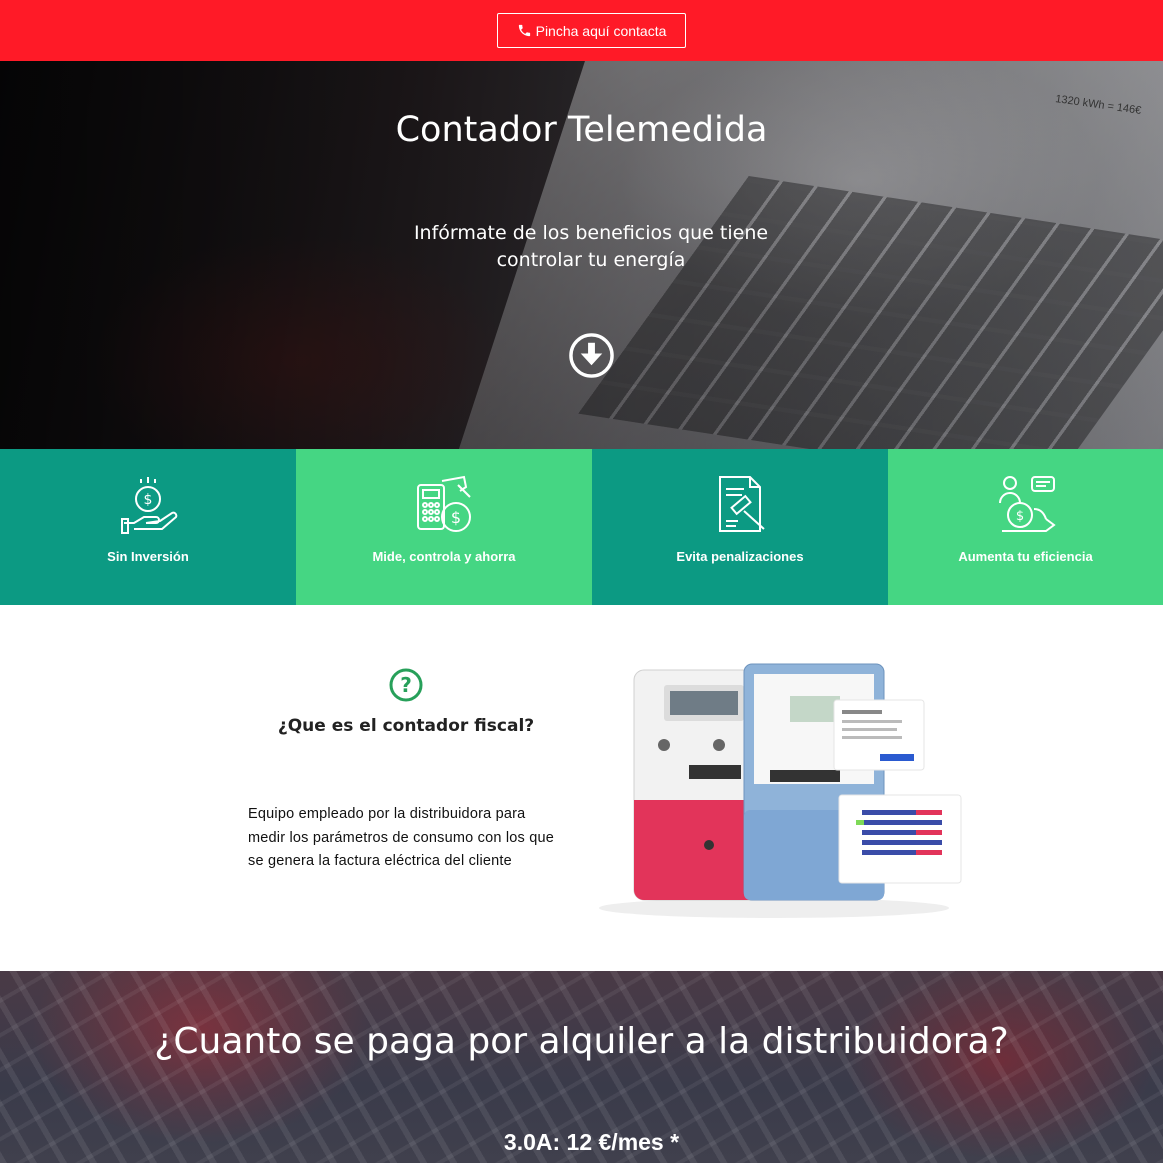  I want to click on calculator-coin-icon: $, so click(444, 503).